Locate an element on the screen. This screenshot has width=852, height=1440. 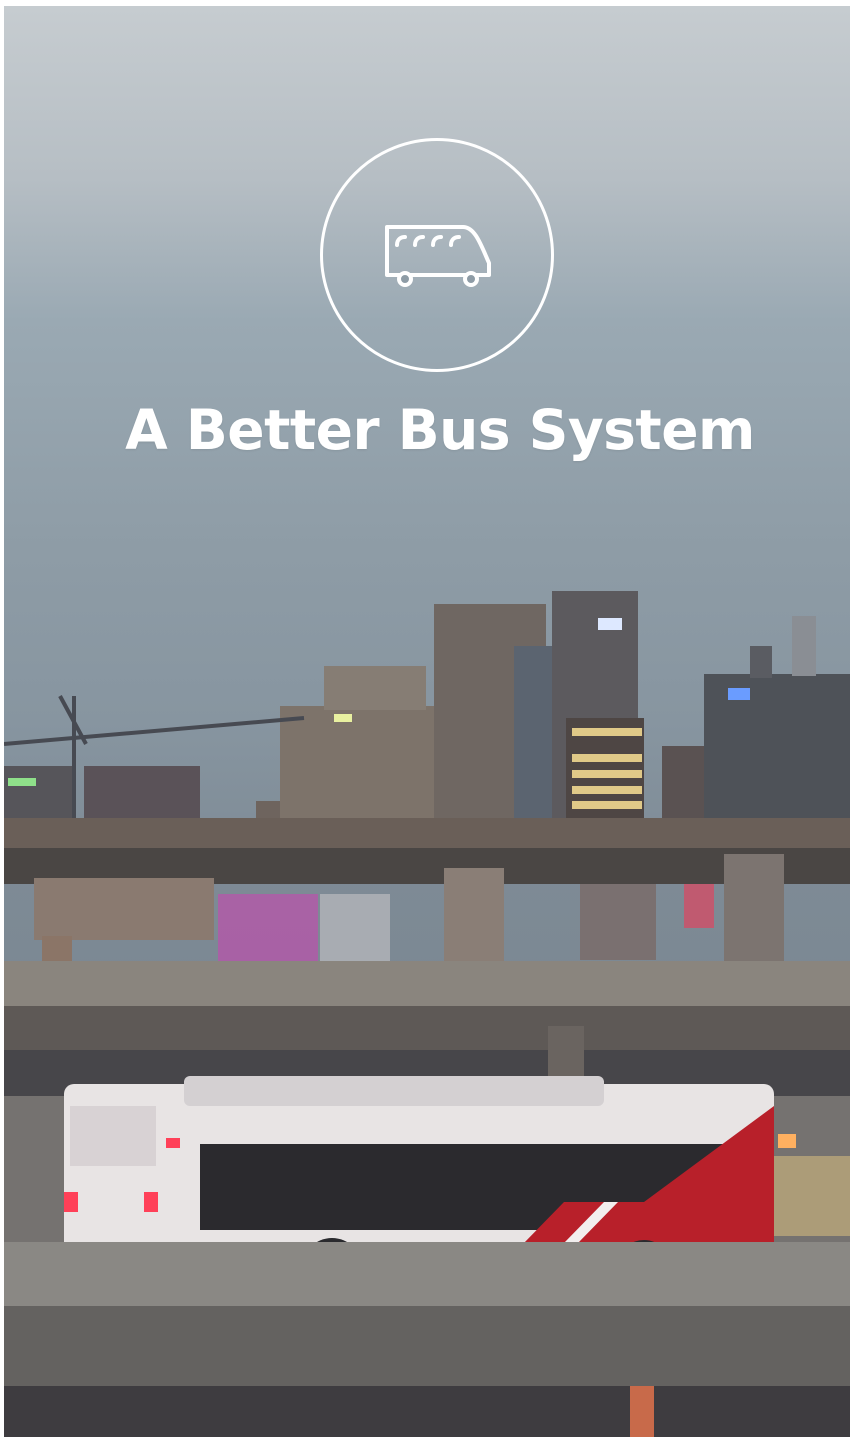
hero-headline: A Better Bus System is located at coordinates (440, 430).